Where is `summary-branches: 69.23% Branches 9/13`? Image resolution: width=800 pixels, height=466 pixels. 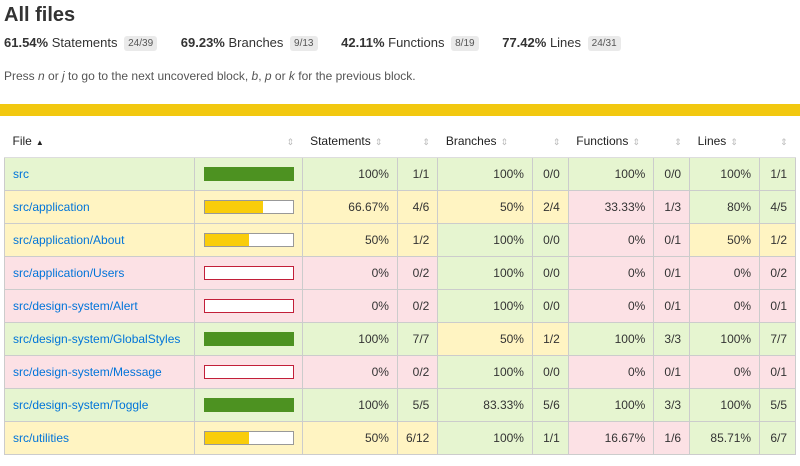
summary-branches: 69.23% Branches 9/13 is located at coordinates (249, 43).